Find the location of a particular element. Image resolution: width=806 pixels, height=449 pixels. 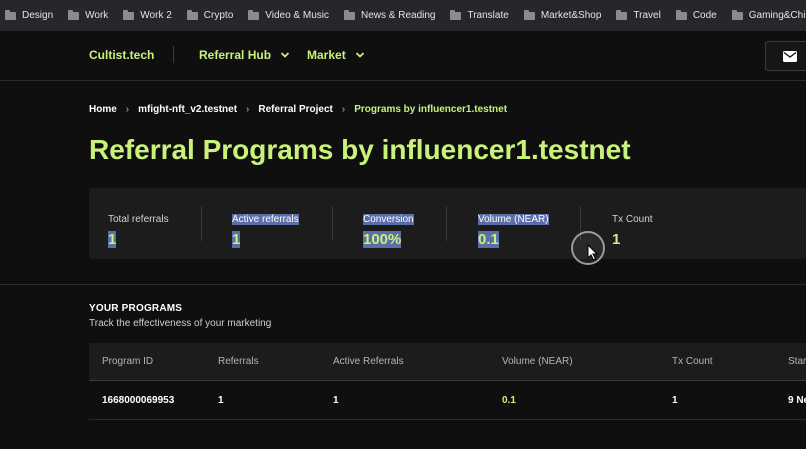

breadcrumb-home: Home is located at coordinates (103, 109).